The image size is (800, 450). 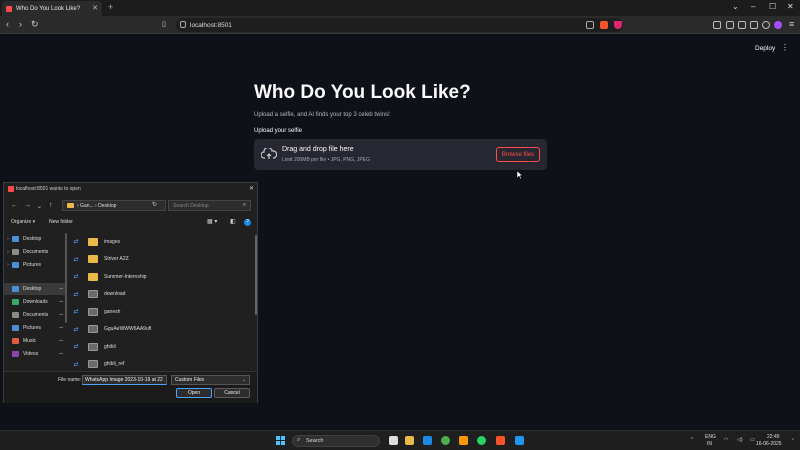 What do you see at coordinates (61, 222) in the screenshot?
I see `new-folder-button: New folder` at bounding box center [61, 222].